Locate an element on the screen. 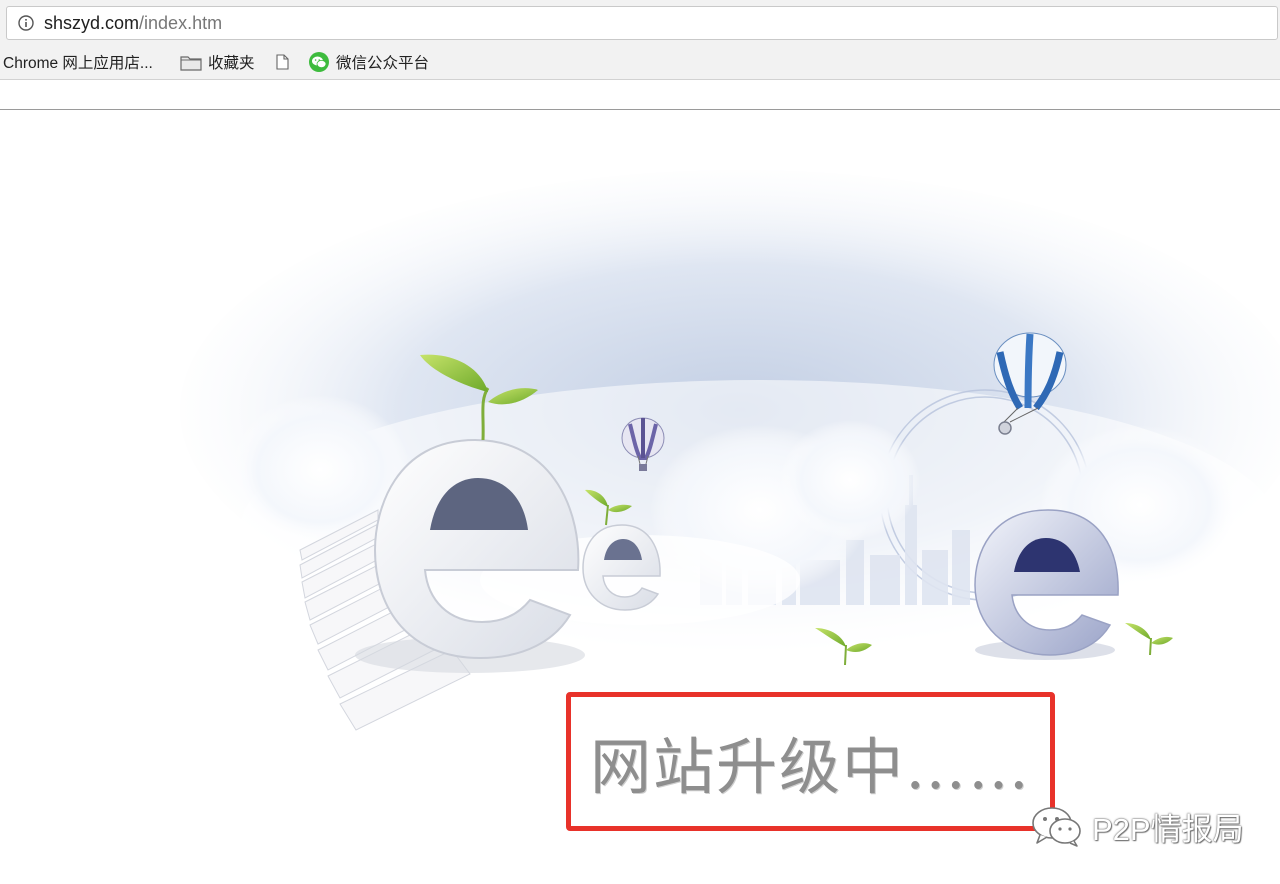 Image resolution: width=1280 pixels, height=884 pixels. watermark: P2P情报局 is located at coordinates (1137, 826).